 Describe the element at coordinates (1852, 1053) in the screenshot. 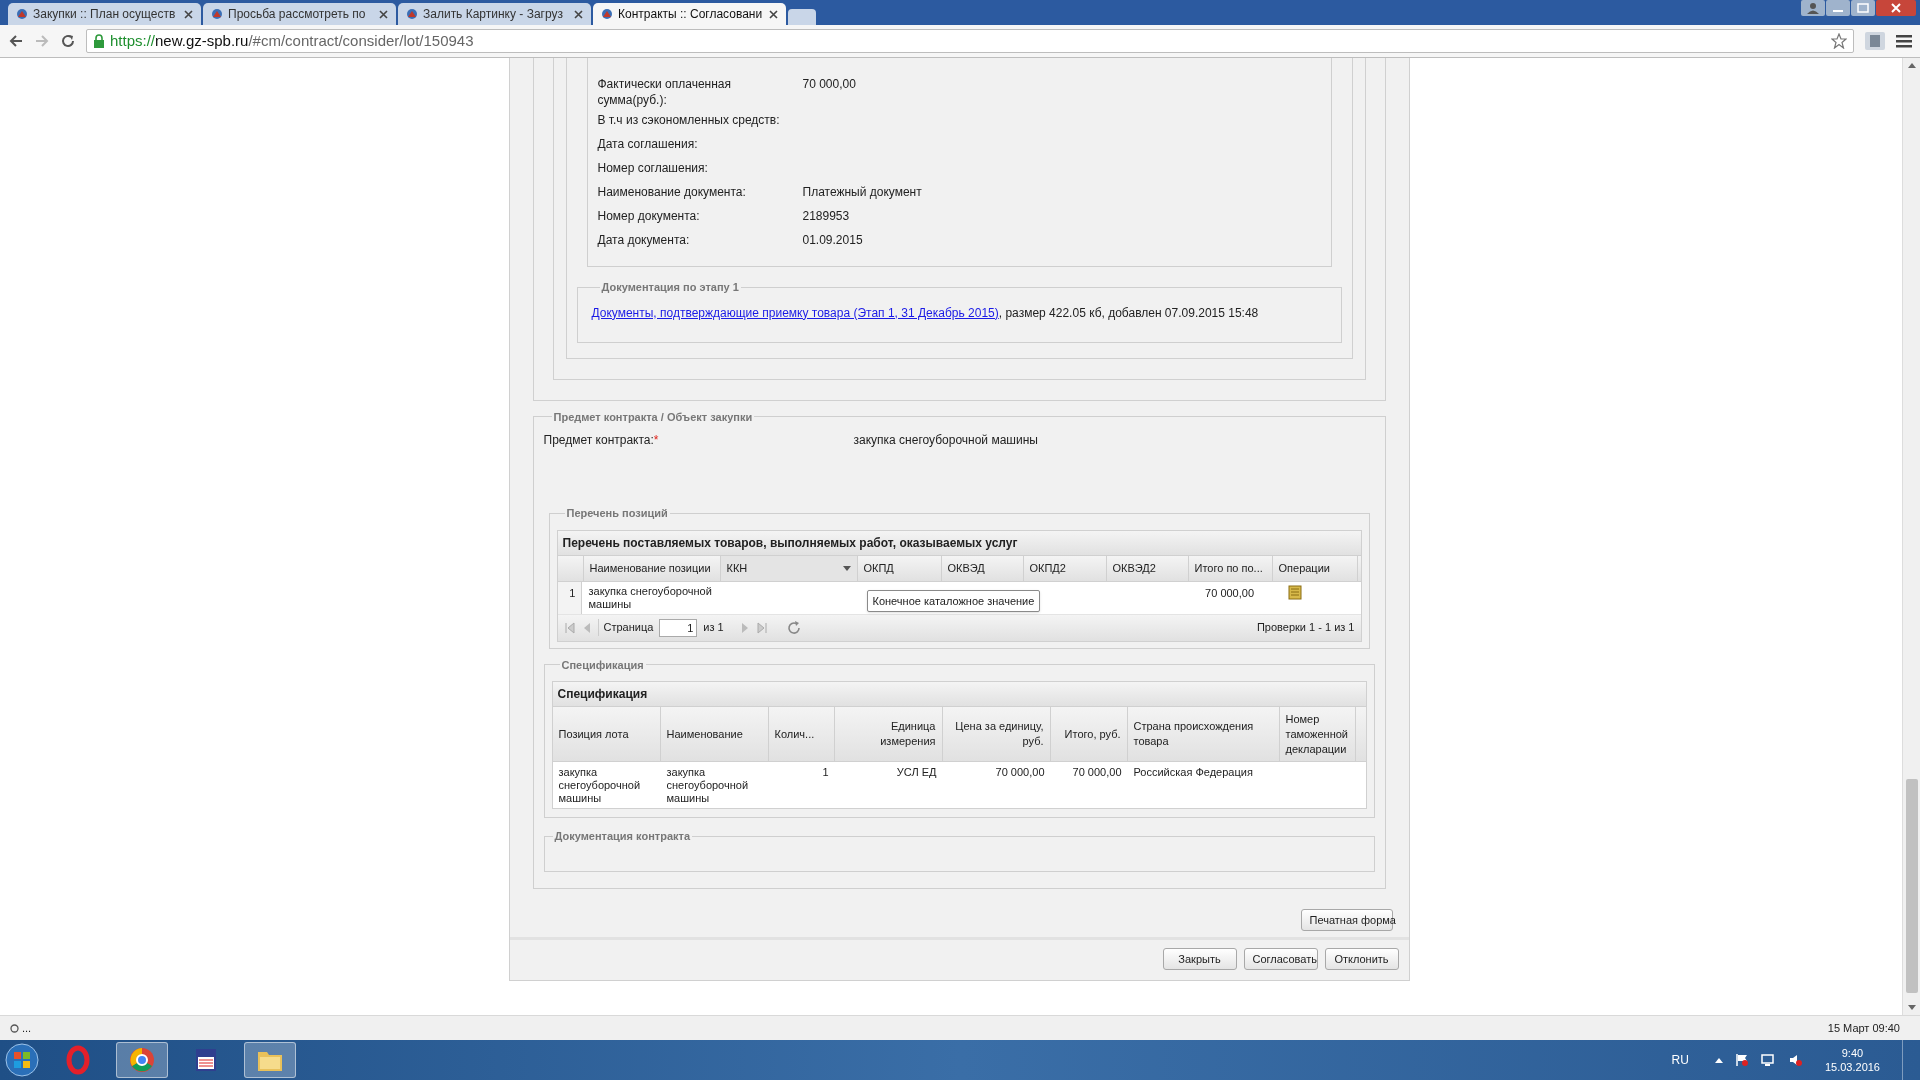

I see `clock-time: 9:40` at that location.